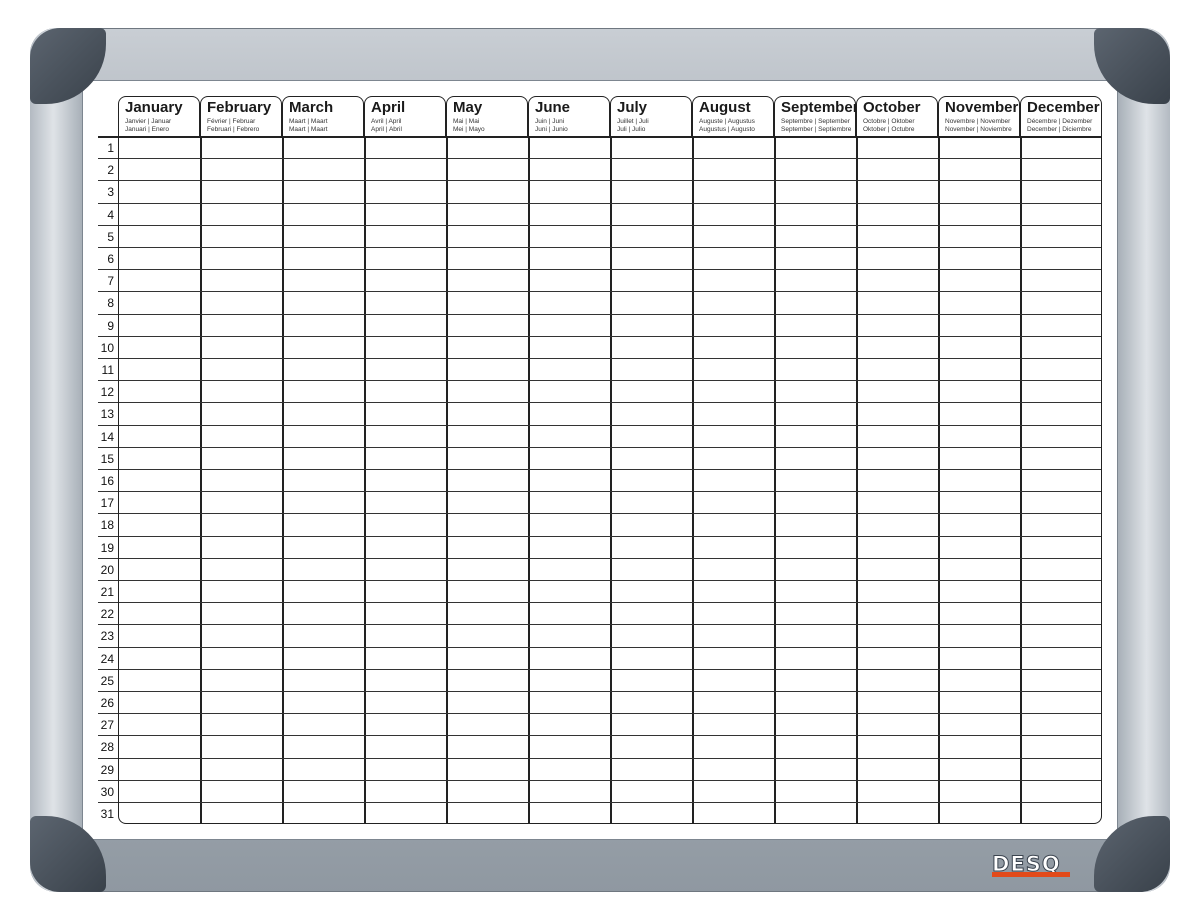  I want to click on day-number: 22, so click(107, 614).